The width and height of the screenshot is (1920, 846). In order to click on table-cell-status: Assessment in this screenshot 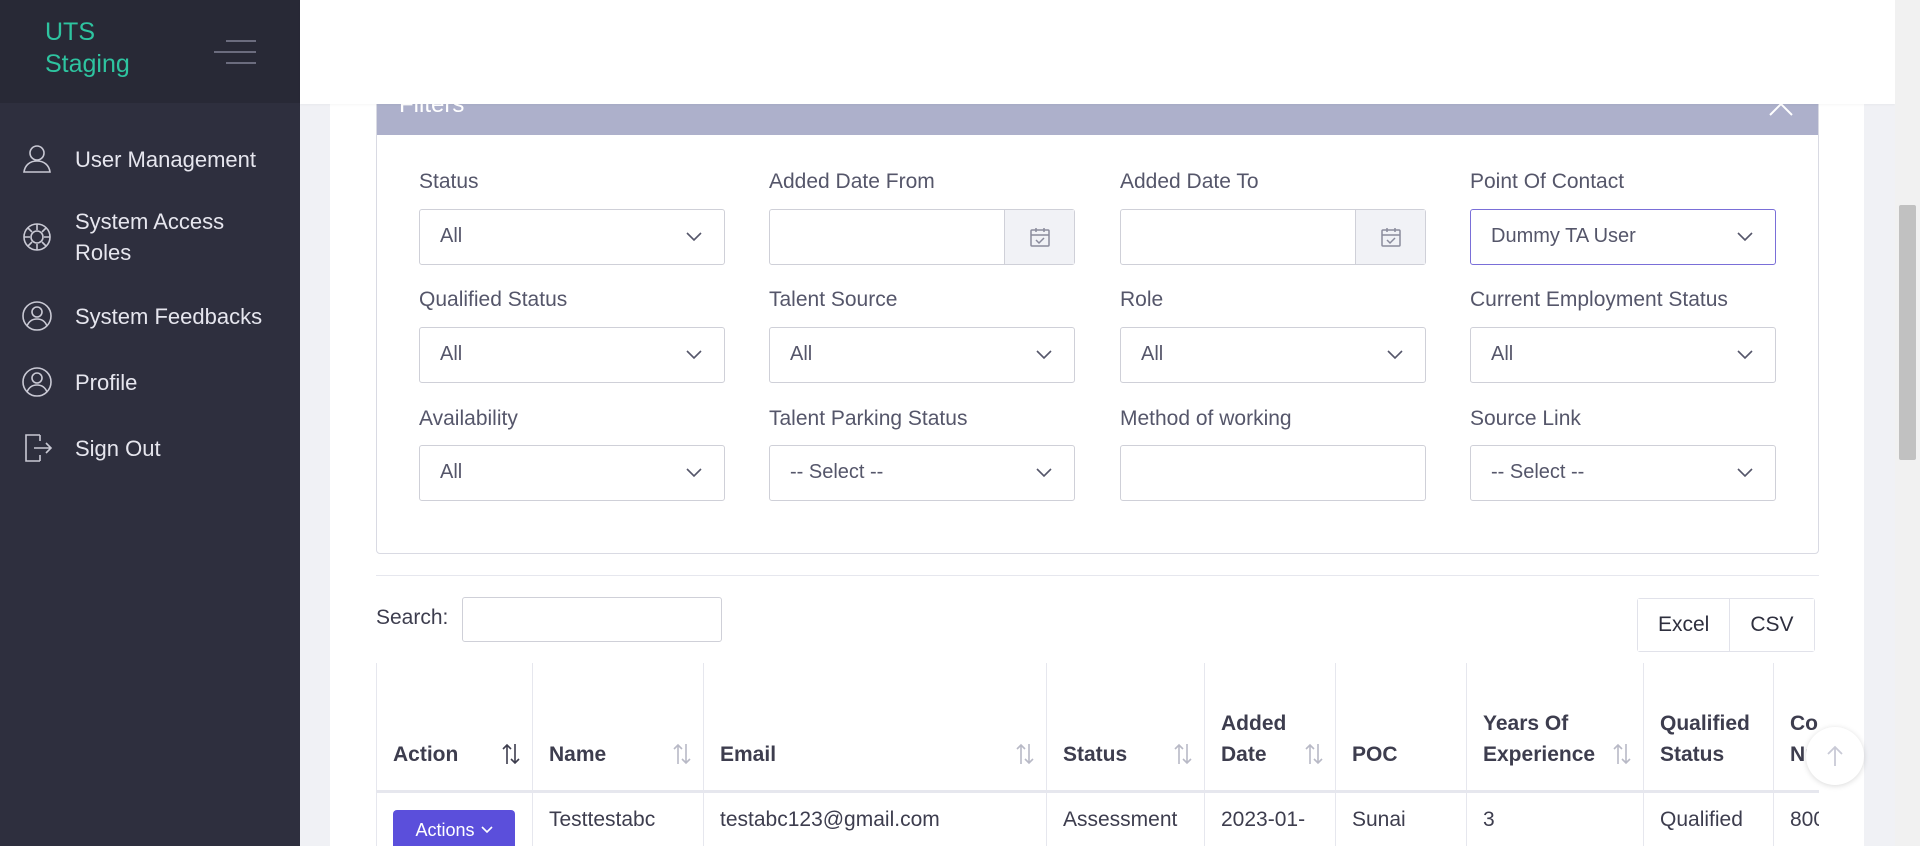, I will do `click(1126, 819)`.